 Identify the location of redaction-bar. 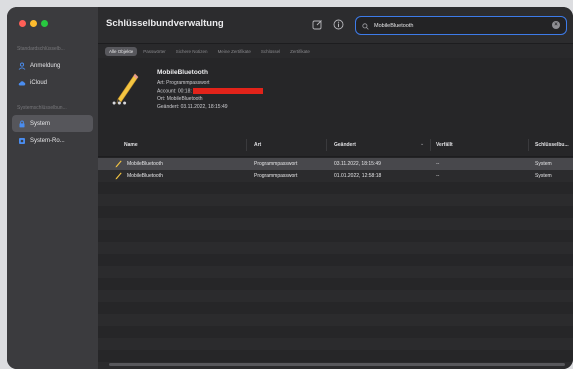
(227, 91).